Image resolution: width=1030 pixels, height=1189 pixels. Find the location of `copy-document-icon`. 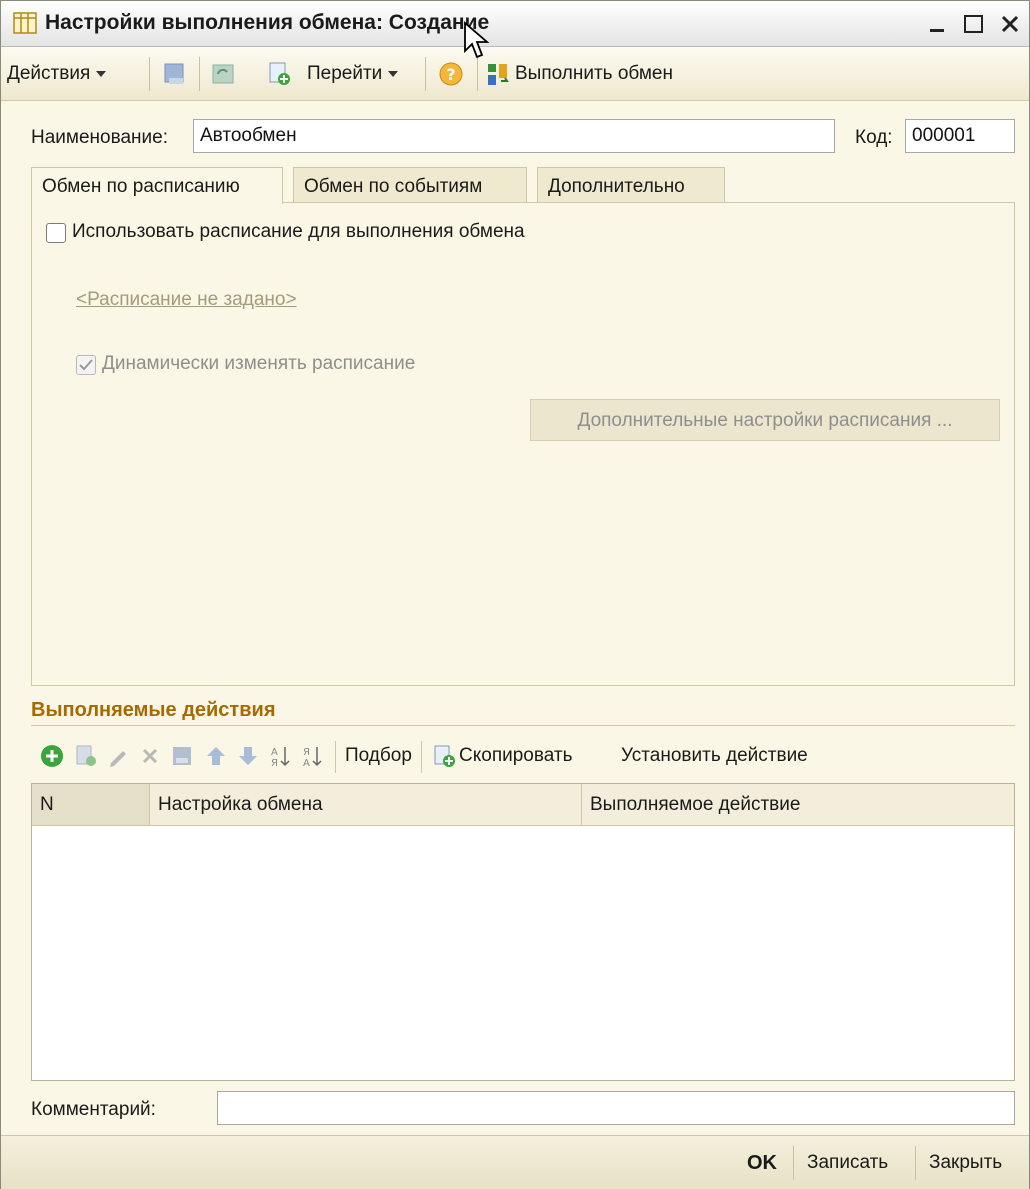

copy-document-icon is located at coordinates (279, 74).